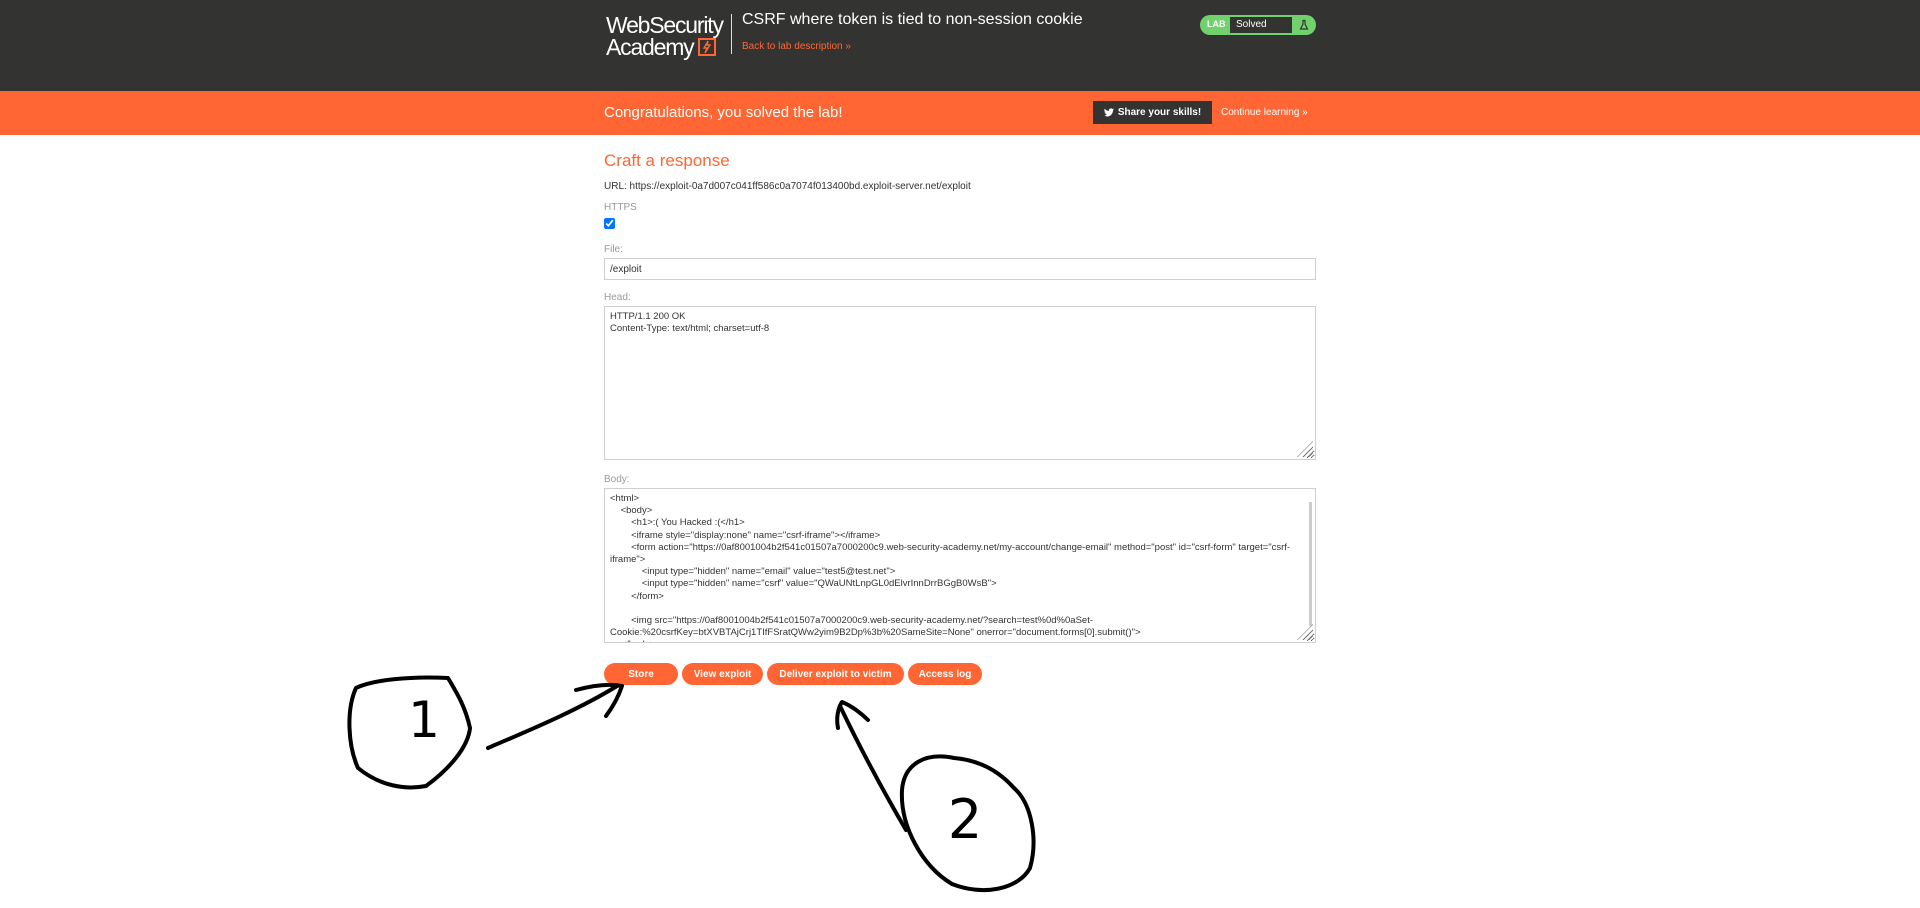  Describe the element at coordinates (723, 112) in the screenshot. I see `congratulations-message: Congratulations, you solved the lab!` at that location.